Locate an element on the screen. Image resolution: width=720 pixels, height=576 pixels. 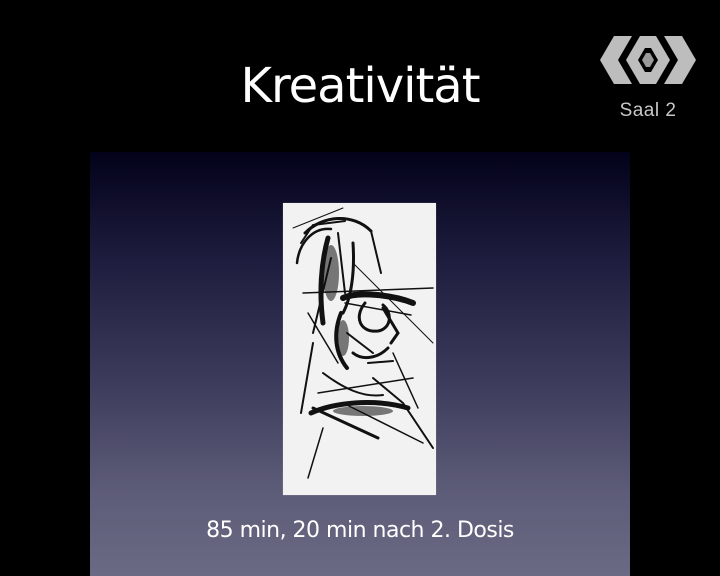
room-label: Saal 2 is located at coordinates (648, 110).